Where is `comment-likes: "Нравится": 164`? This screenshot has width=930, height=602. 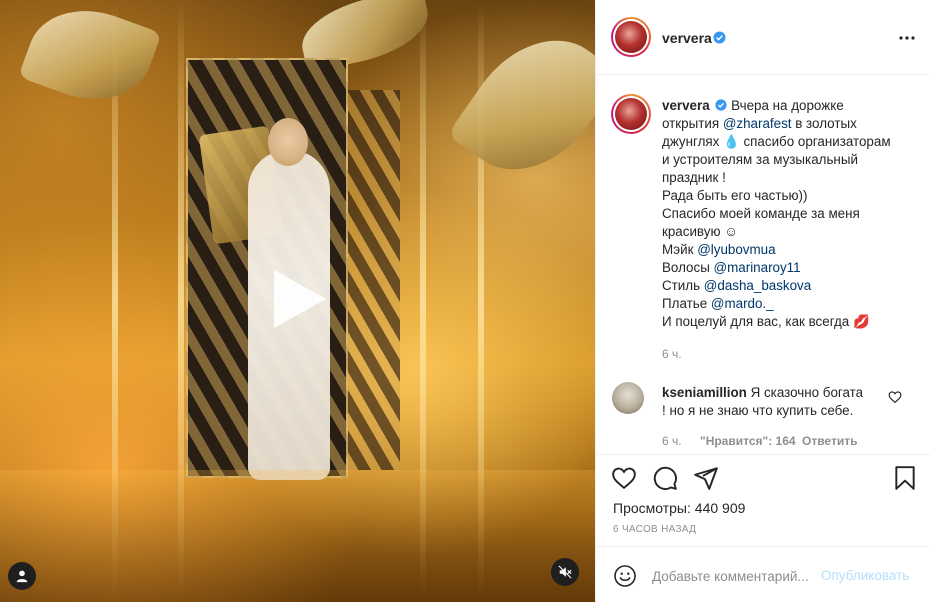
comment-likes: "Нравится": 164 is located at coordinates (748, 441).